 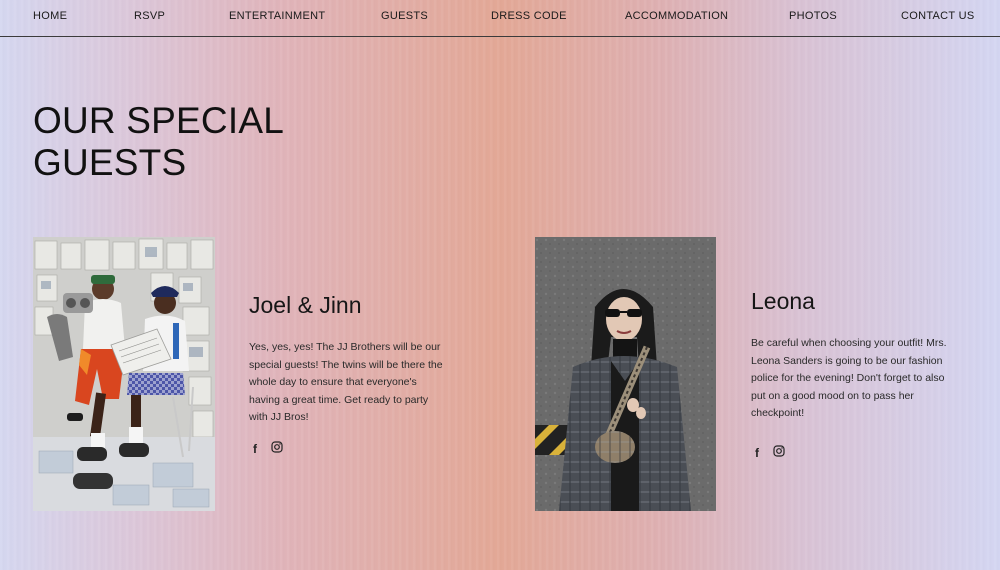 I want to click on guest-photo-leona, so click(x=625, y=374).